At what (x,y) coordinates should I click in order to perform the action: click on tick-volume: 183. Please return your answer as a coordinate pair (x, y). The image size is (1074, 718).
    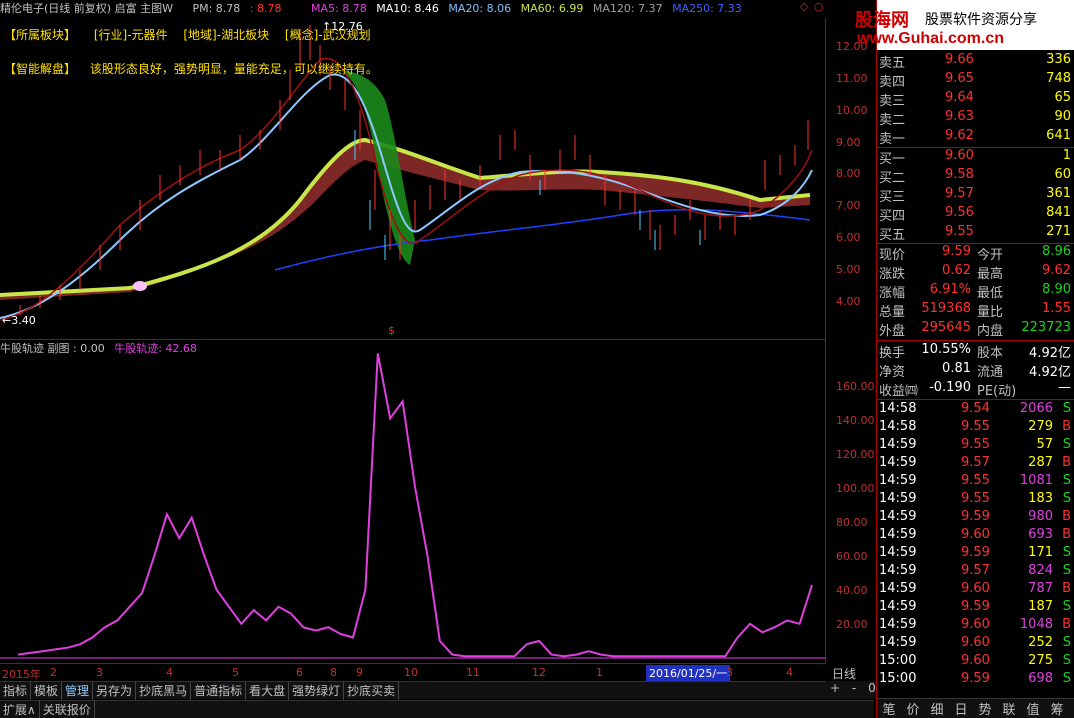
    Looking at the image, I should click on (1040, 498).